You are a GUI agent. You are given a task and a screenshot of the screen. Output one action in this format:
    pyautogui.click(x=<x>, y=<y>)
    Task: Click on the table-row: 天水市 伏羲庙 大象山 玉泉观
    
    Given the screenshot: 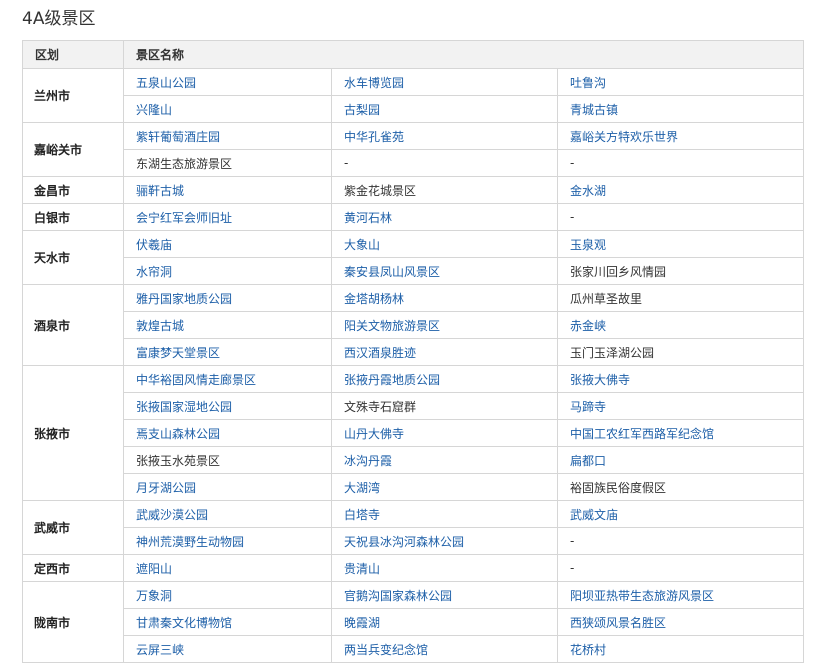 What is the action you would take?
    pyautogui.click(x=413, y=257)
    